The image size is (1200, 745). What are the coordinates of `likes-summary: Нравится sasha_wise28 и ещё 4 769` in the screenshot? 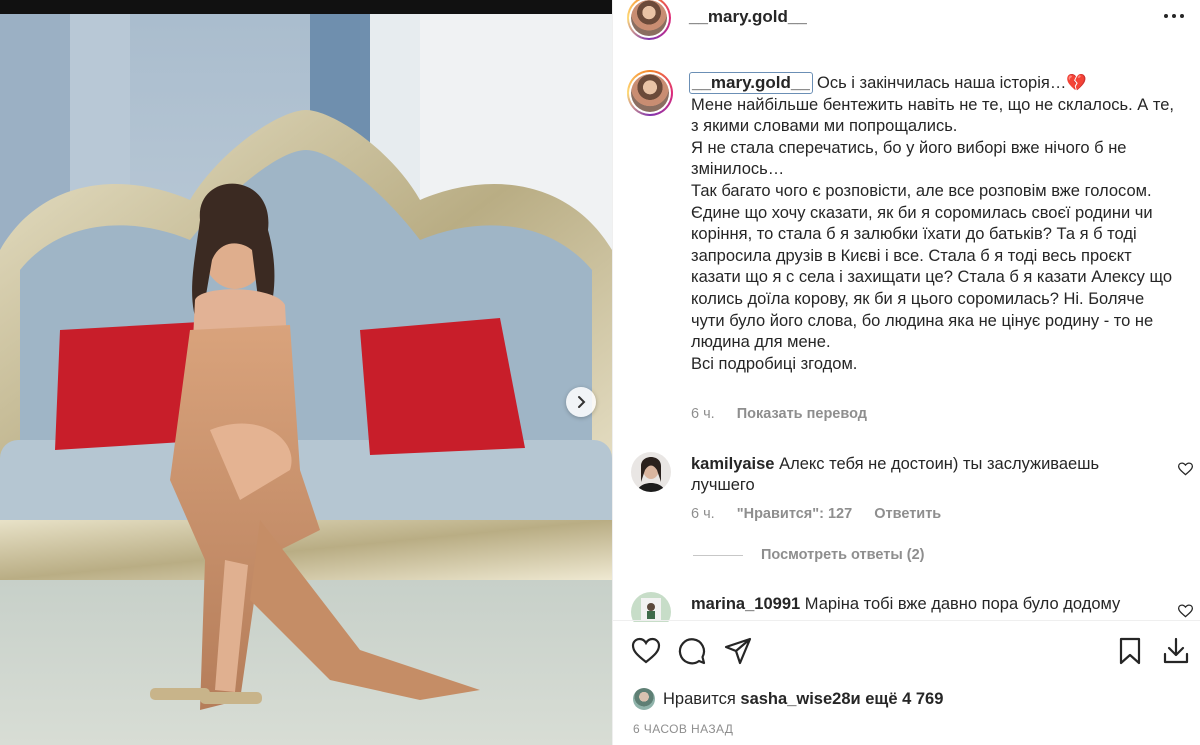 It's located at (788, 699).